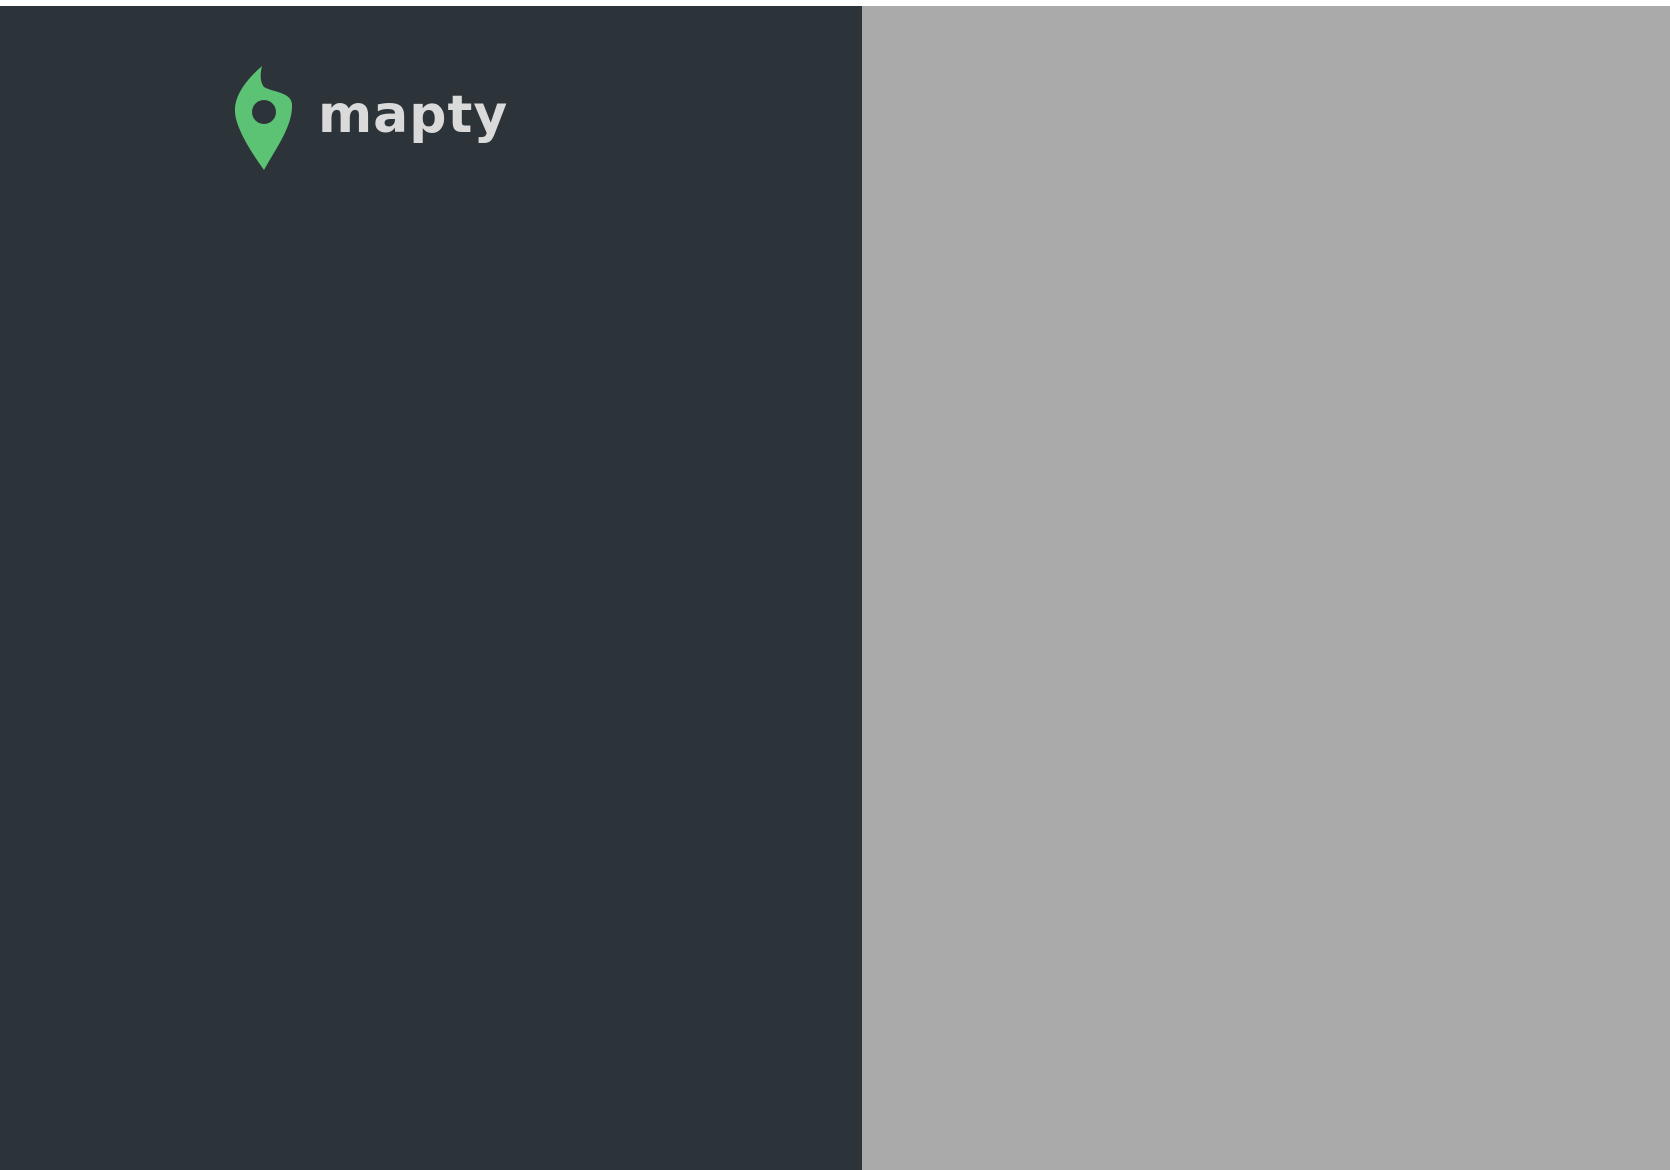  Describe the element at coordinates (413, 115) in the screenshot. I see `brand-name: mapty` at that location.